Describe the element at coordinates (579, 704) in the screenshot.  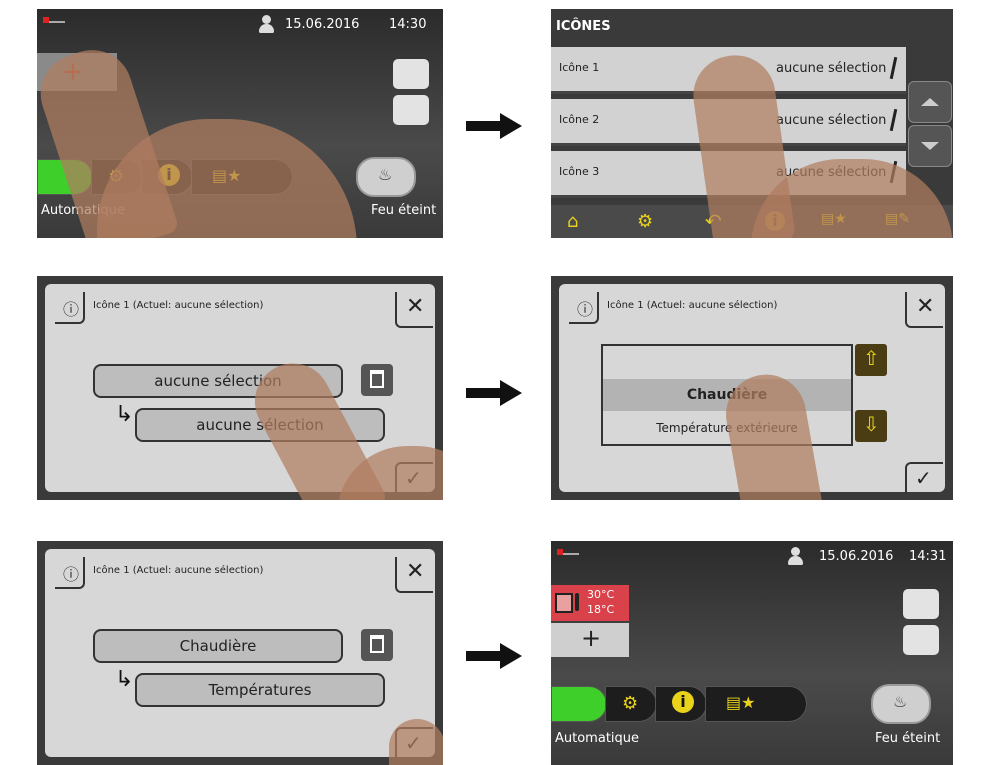
I see `tab-mode` at that location.